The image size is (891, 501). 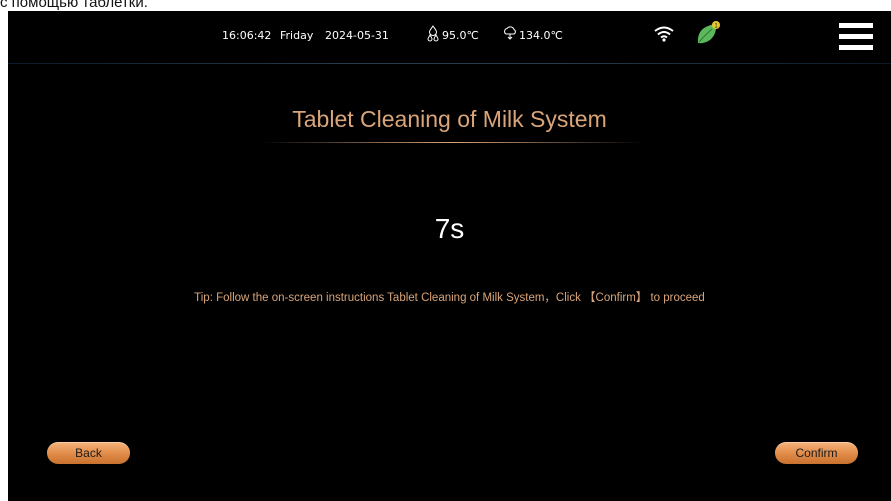 I want to click on status-day: Friday, so click(x=297, y=35).